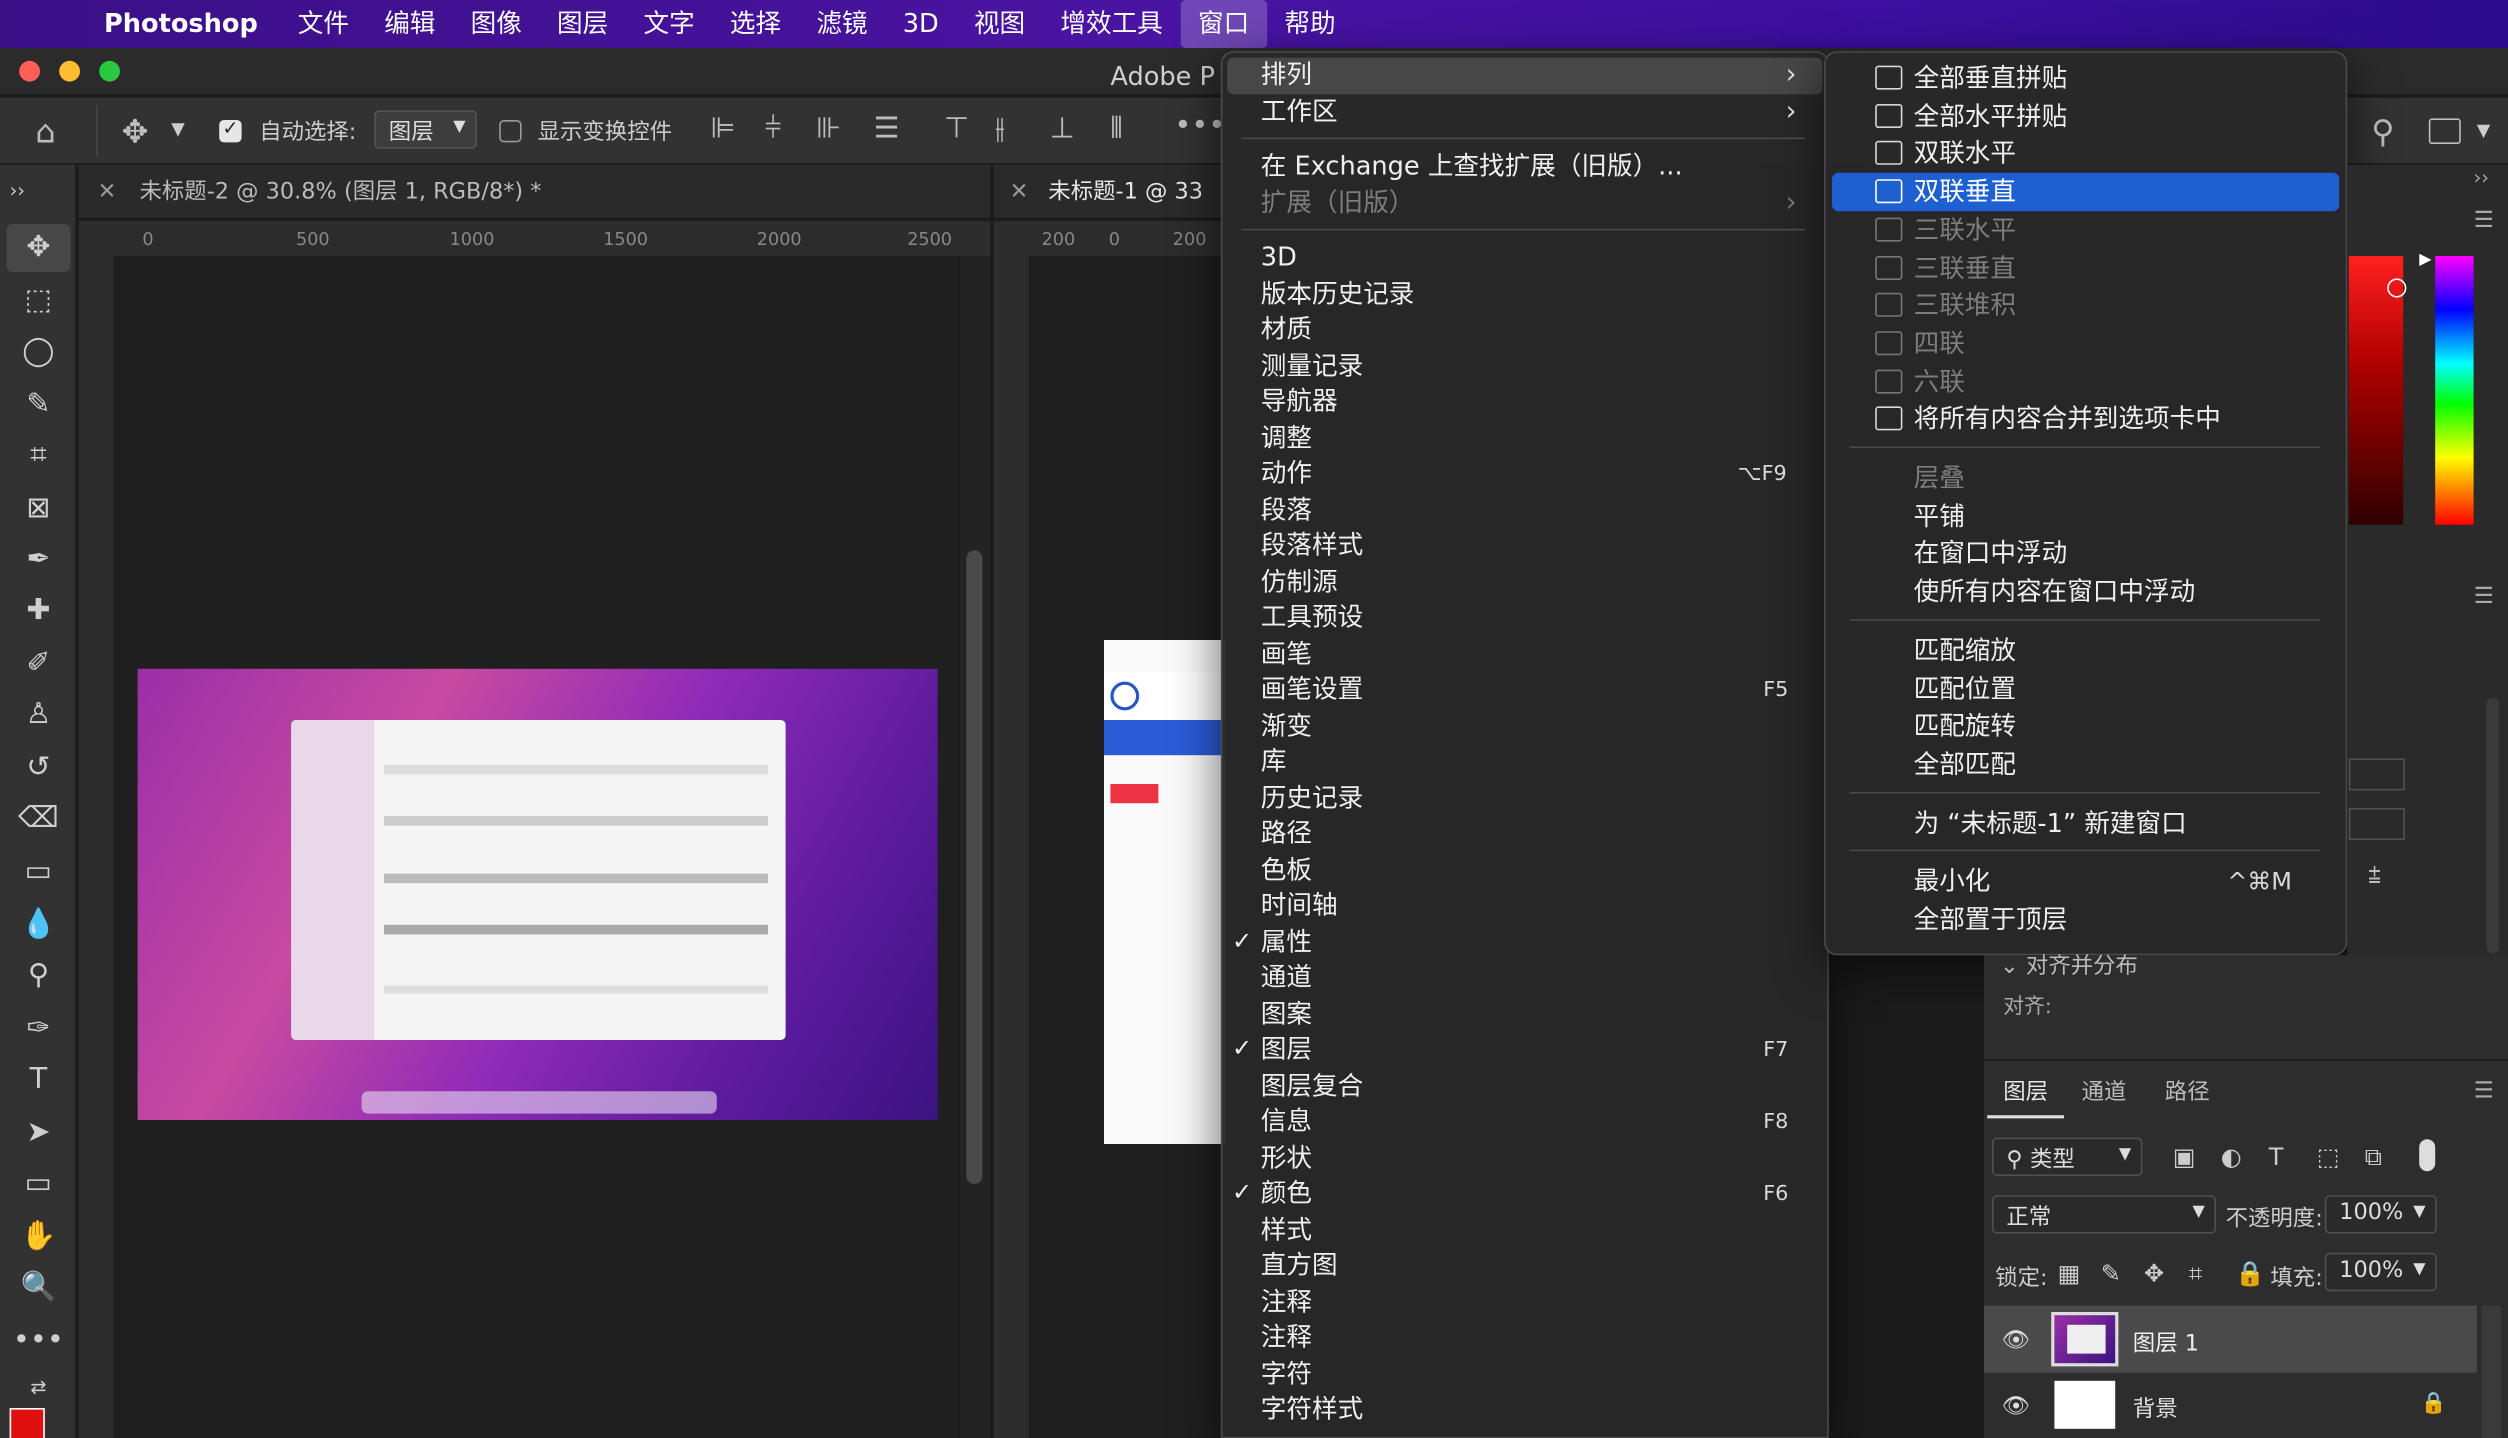 The image size is (2508, 1438). Describe the element at coordinates (2397, 288) in the screenshot. I see `color-picker-cursor` at that location.